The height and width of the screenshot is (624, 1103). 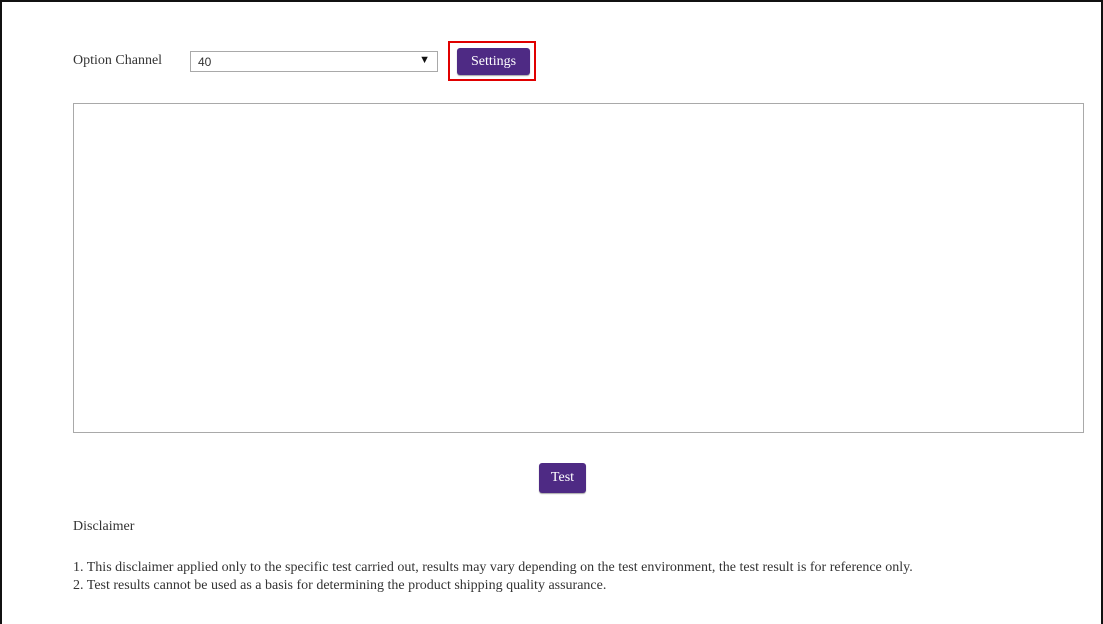 I want to click on option-channel-value: 40, so click(x=205, y=62).